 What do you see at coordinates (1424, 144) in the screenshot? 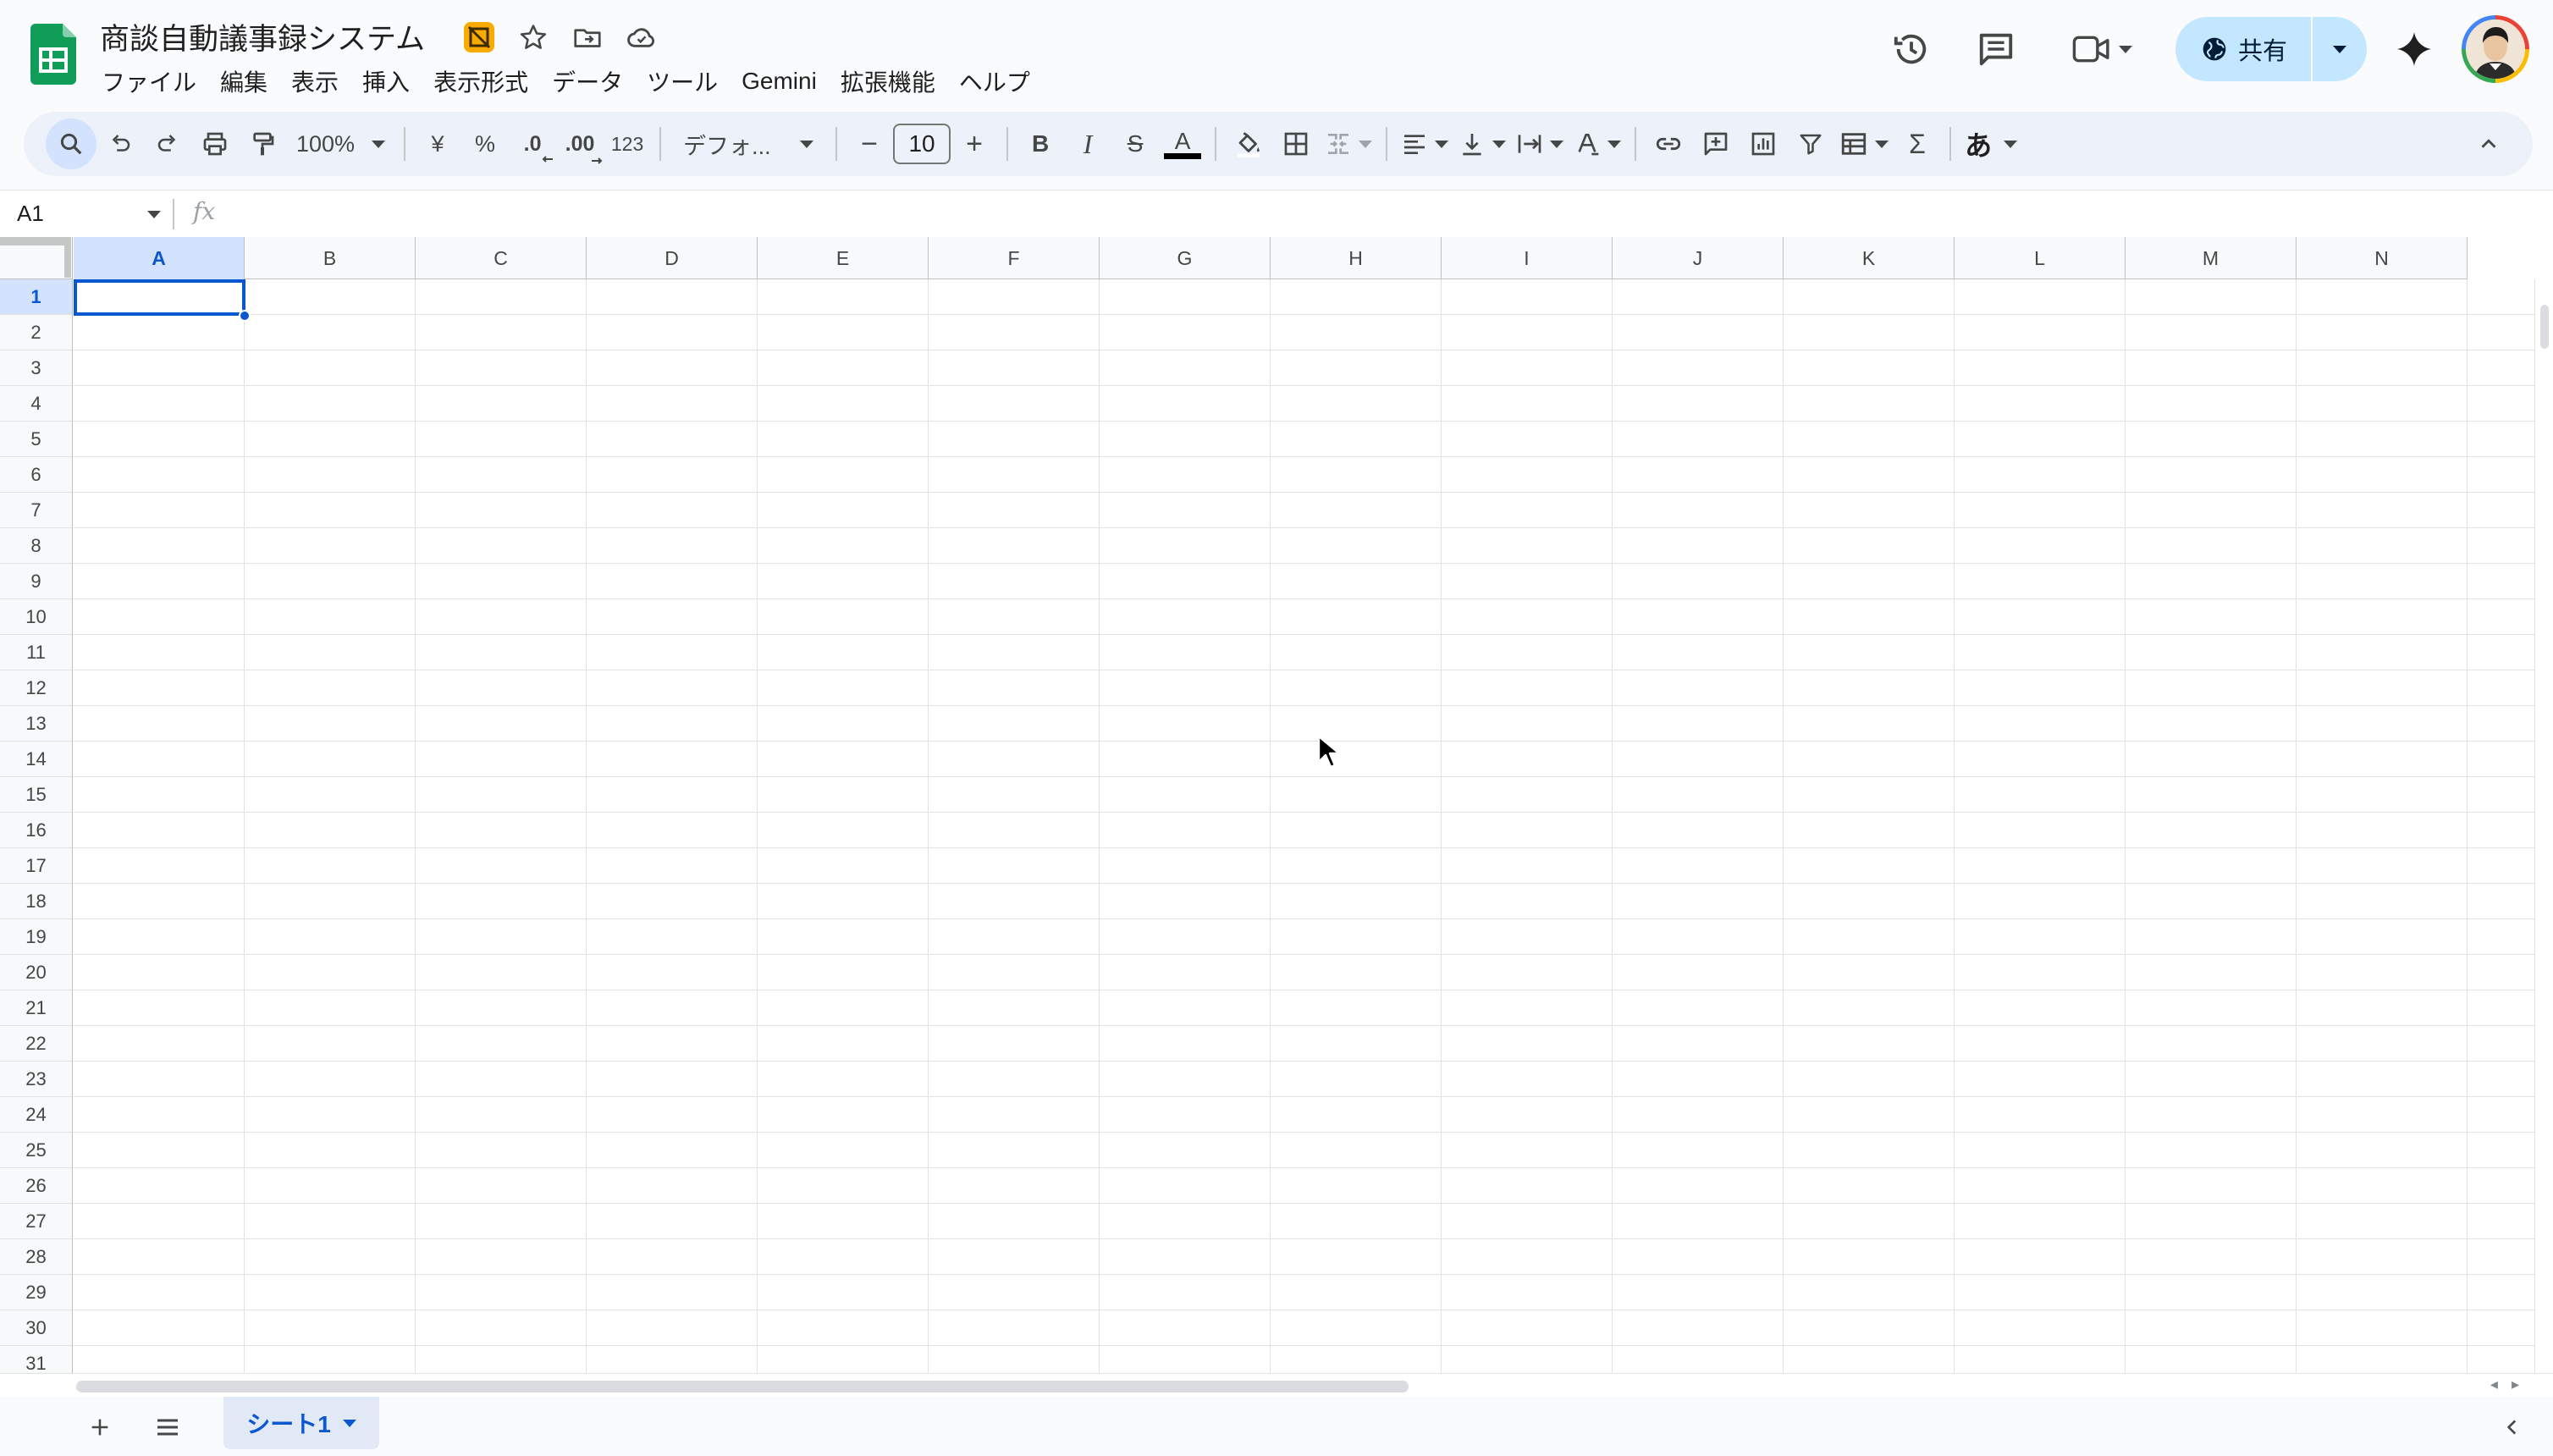
I see `horizontal-align-button` at bounding box center [1424, 144].